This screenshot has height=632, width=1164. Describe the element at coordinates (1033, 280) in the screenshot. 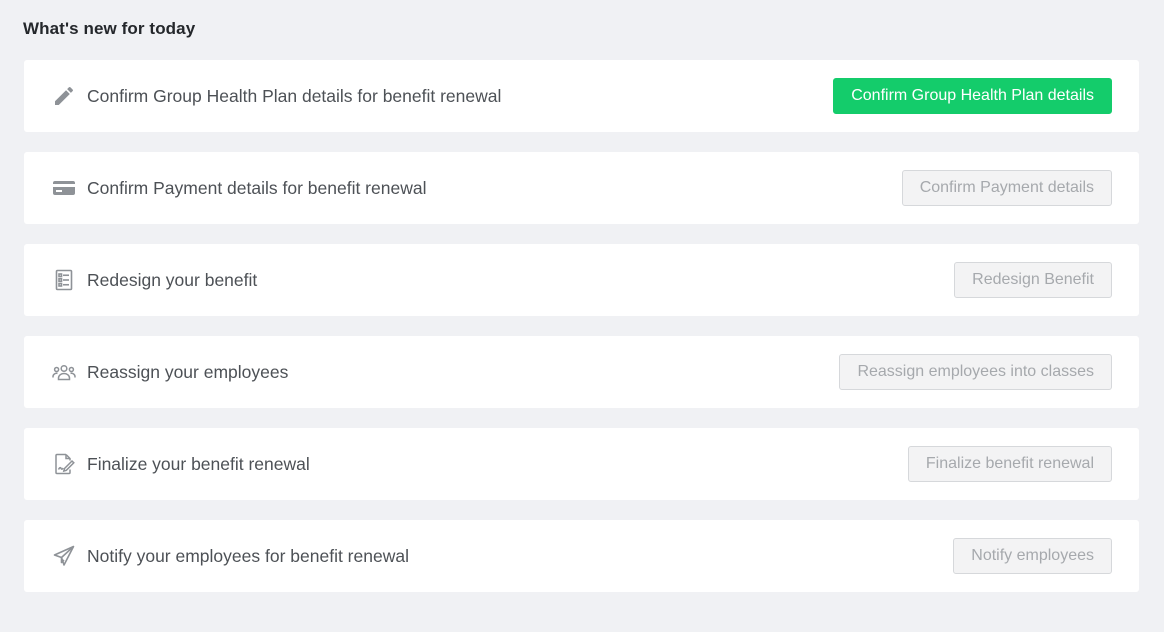

I see `redesign-benefit-button: Redesign Benefit` at that location.